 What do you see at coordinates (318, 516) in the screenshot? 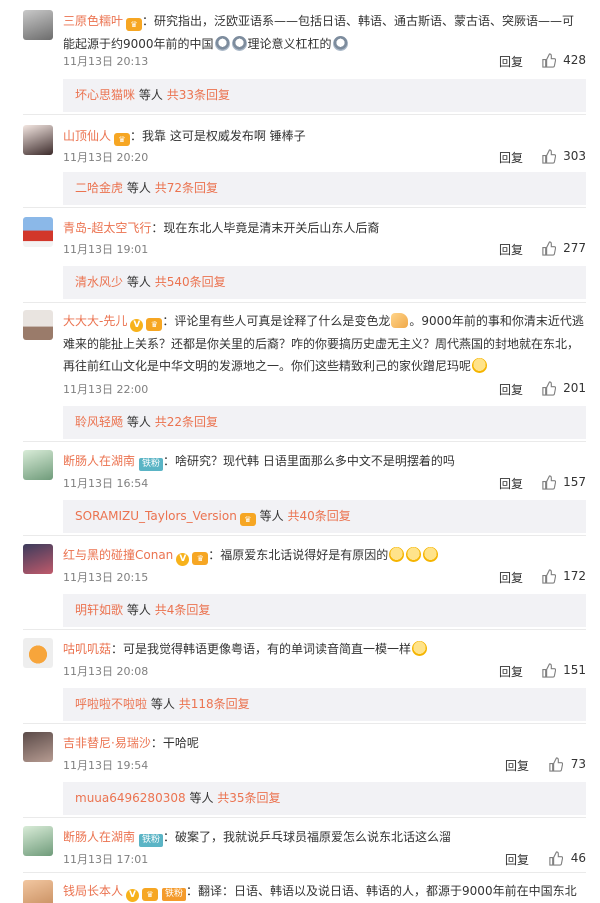
I see `sub-reply-count: 共40条回复` at bounding box center [318, 516].